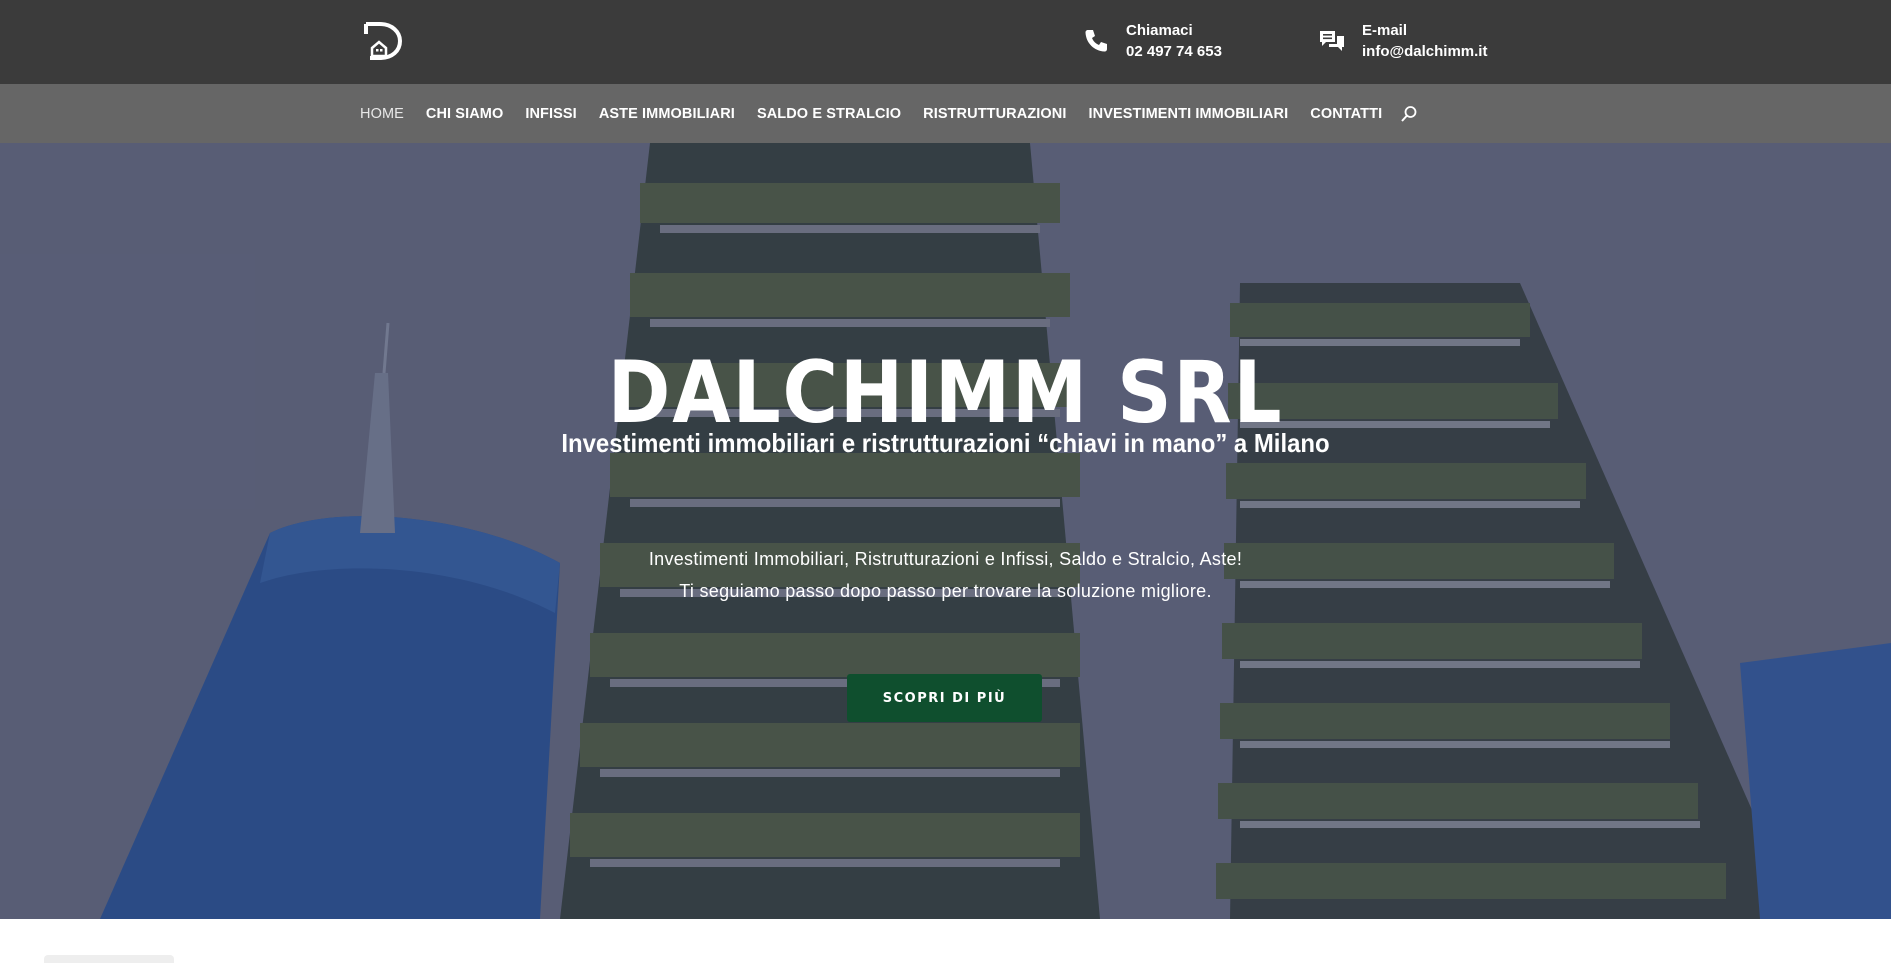 Image resolution: width=1891 pixels, height=963 pixels. What do you see at coordinates (109, 959) in the screenshot?
I see `section-tab` at bounding box center [109, 959].